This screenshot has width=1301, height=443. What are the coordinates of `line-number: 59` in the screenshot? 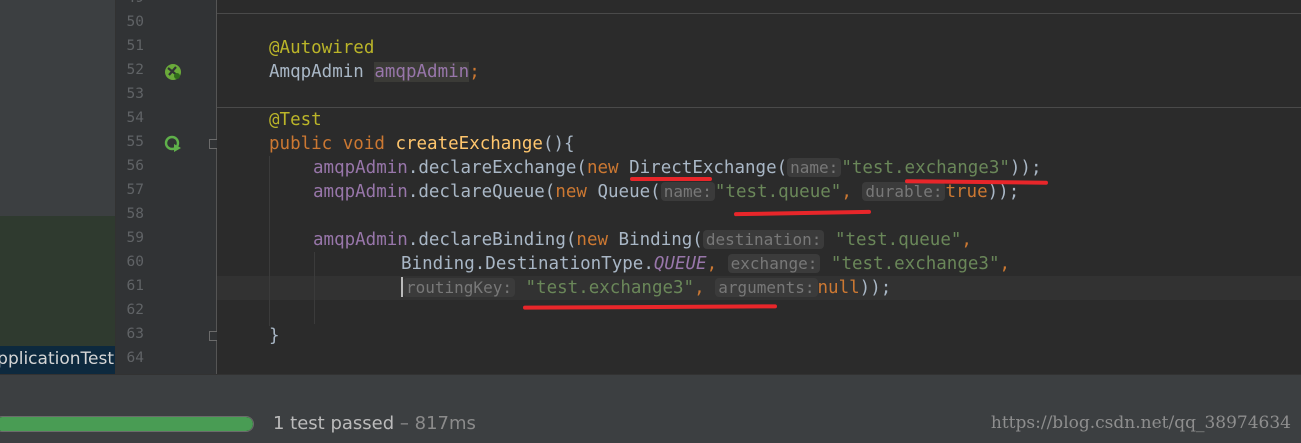 It's located at (135, 238).